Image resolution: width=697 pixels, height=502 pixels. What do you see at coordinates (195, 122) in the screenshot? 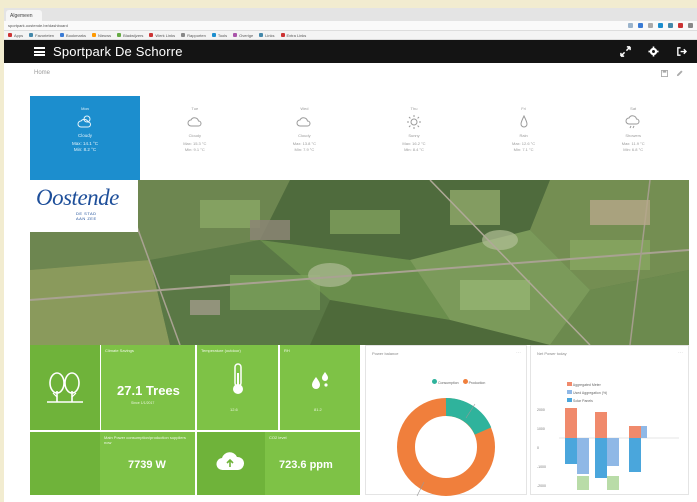
I see `cloud-icon` at bounding box center [195, 122].